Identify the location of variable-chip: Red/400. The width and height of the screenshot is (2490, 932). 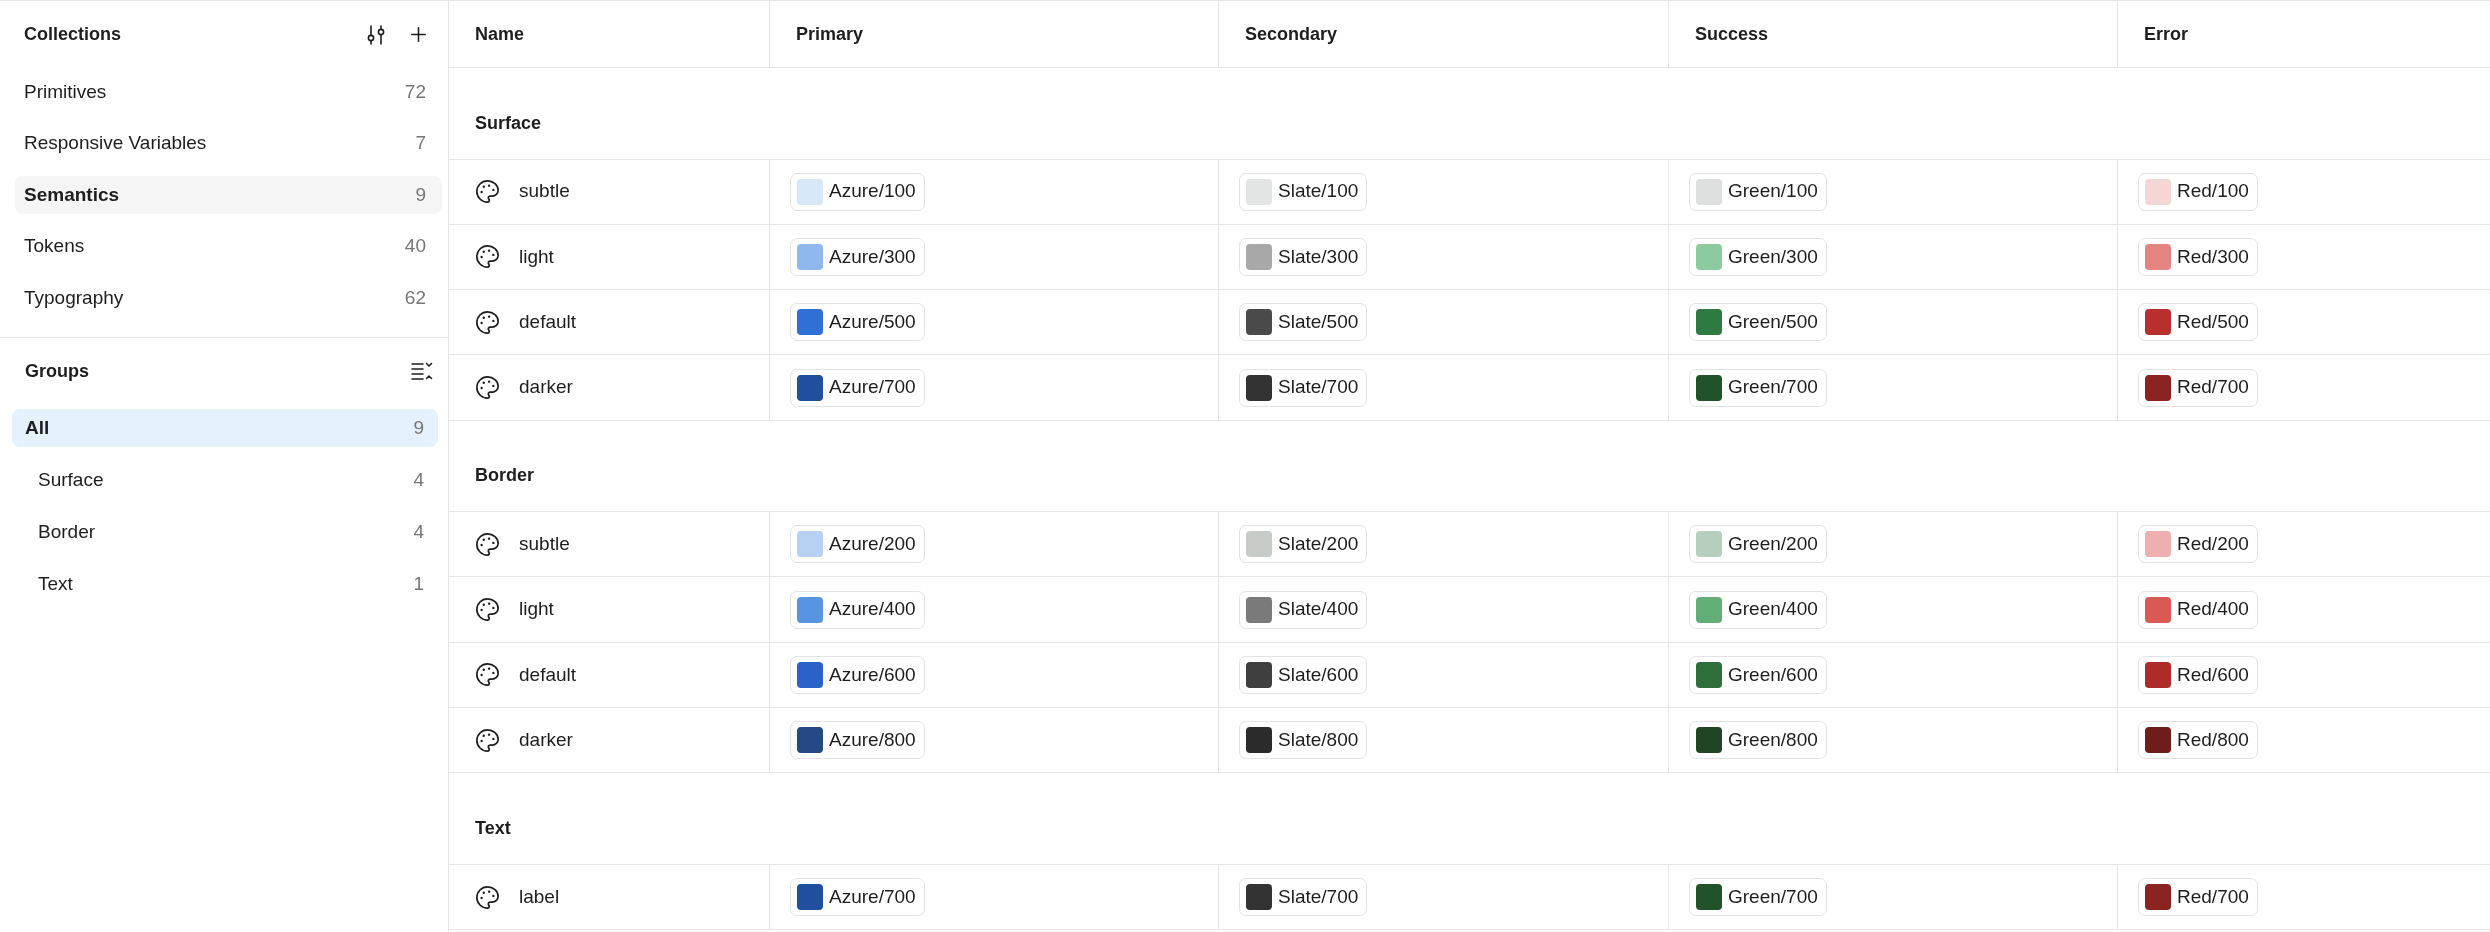
(2198, 609).